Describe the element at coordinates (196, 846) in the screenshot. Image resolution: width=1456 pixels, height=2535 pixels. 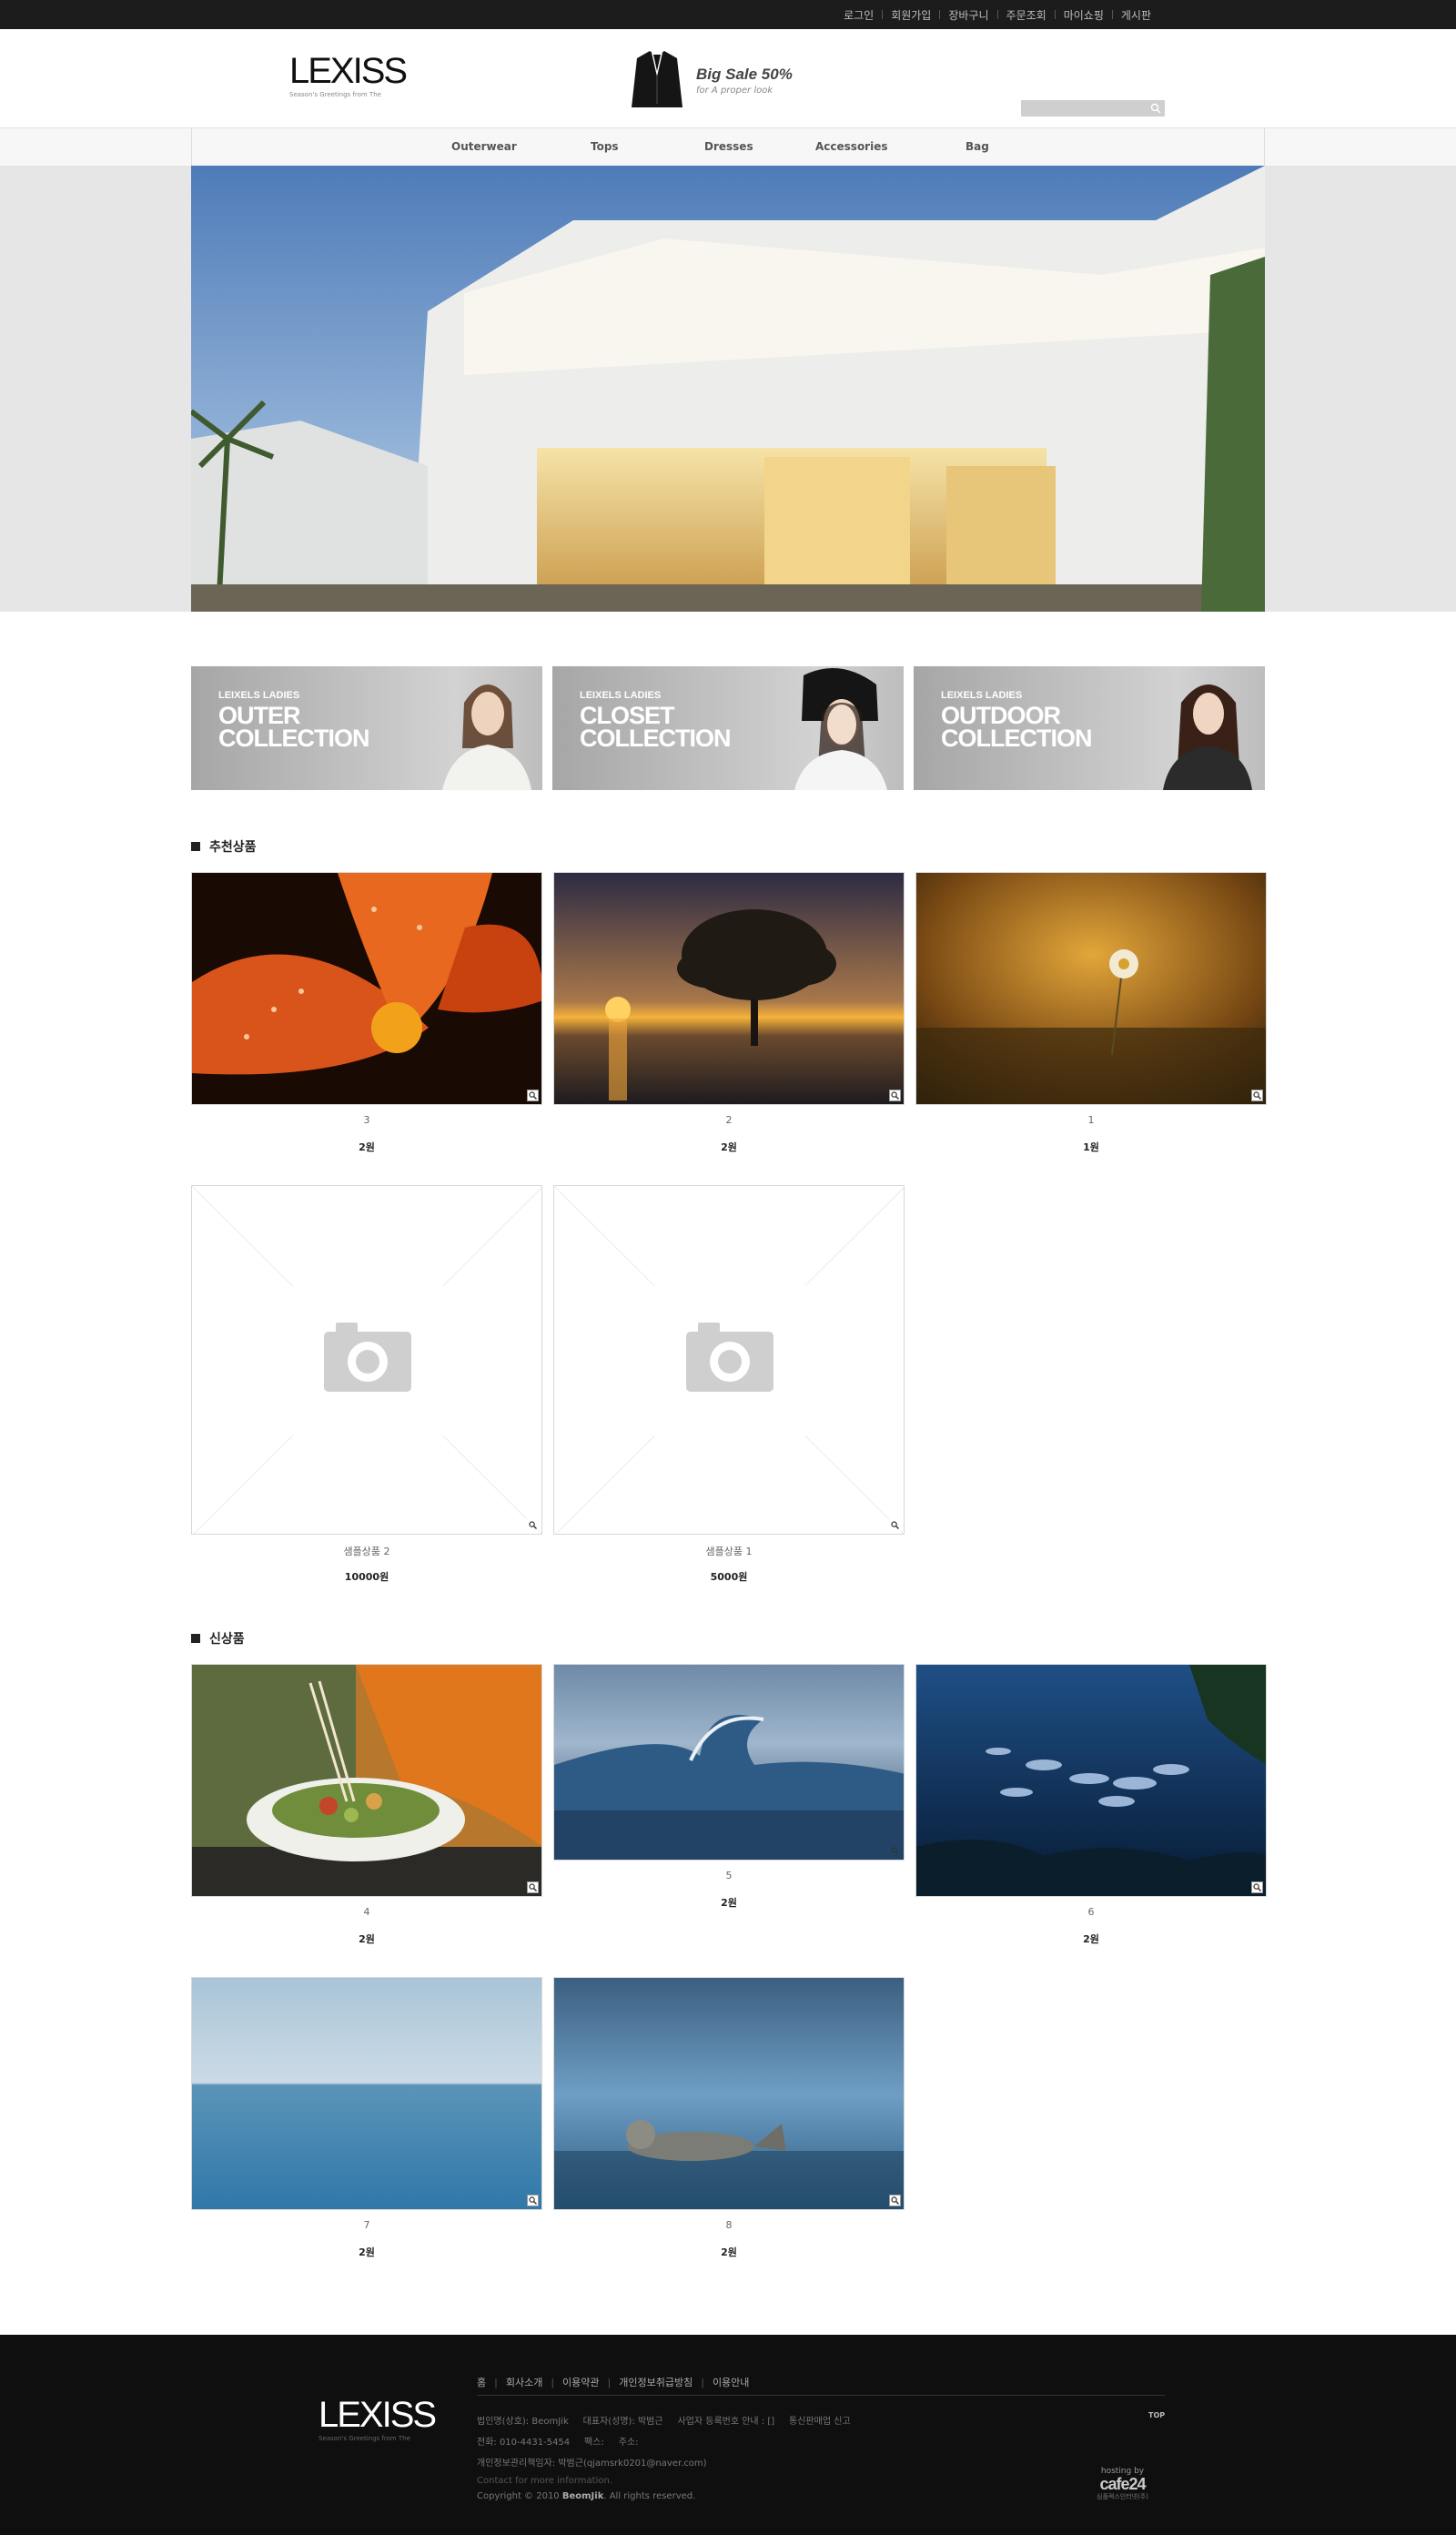
I see `bullet-square` at that location.